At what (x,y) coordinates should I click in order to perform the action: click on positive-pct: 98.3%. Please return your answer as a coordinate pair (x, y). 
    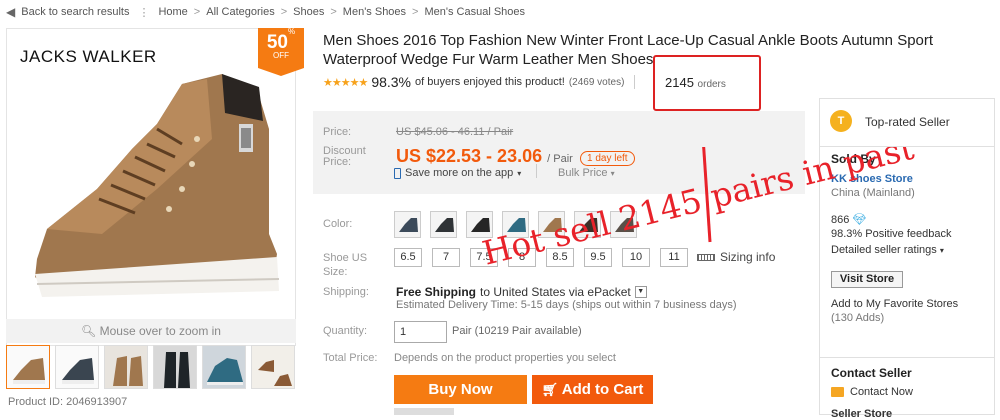
    Looking at the image, I should click on (847, 234).